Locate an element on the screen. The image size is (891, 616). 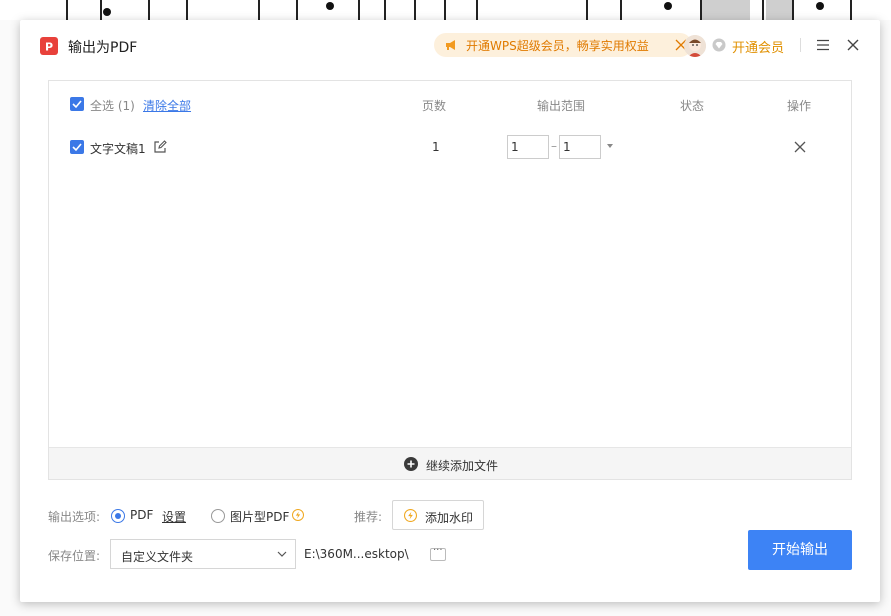
dialog-titlebar: P 输出为PDF 开通WPS超级会员，畅享实用权益 开通会员 is located at coordinates (450, 45).